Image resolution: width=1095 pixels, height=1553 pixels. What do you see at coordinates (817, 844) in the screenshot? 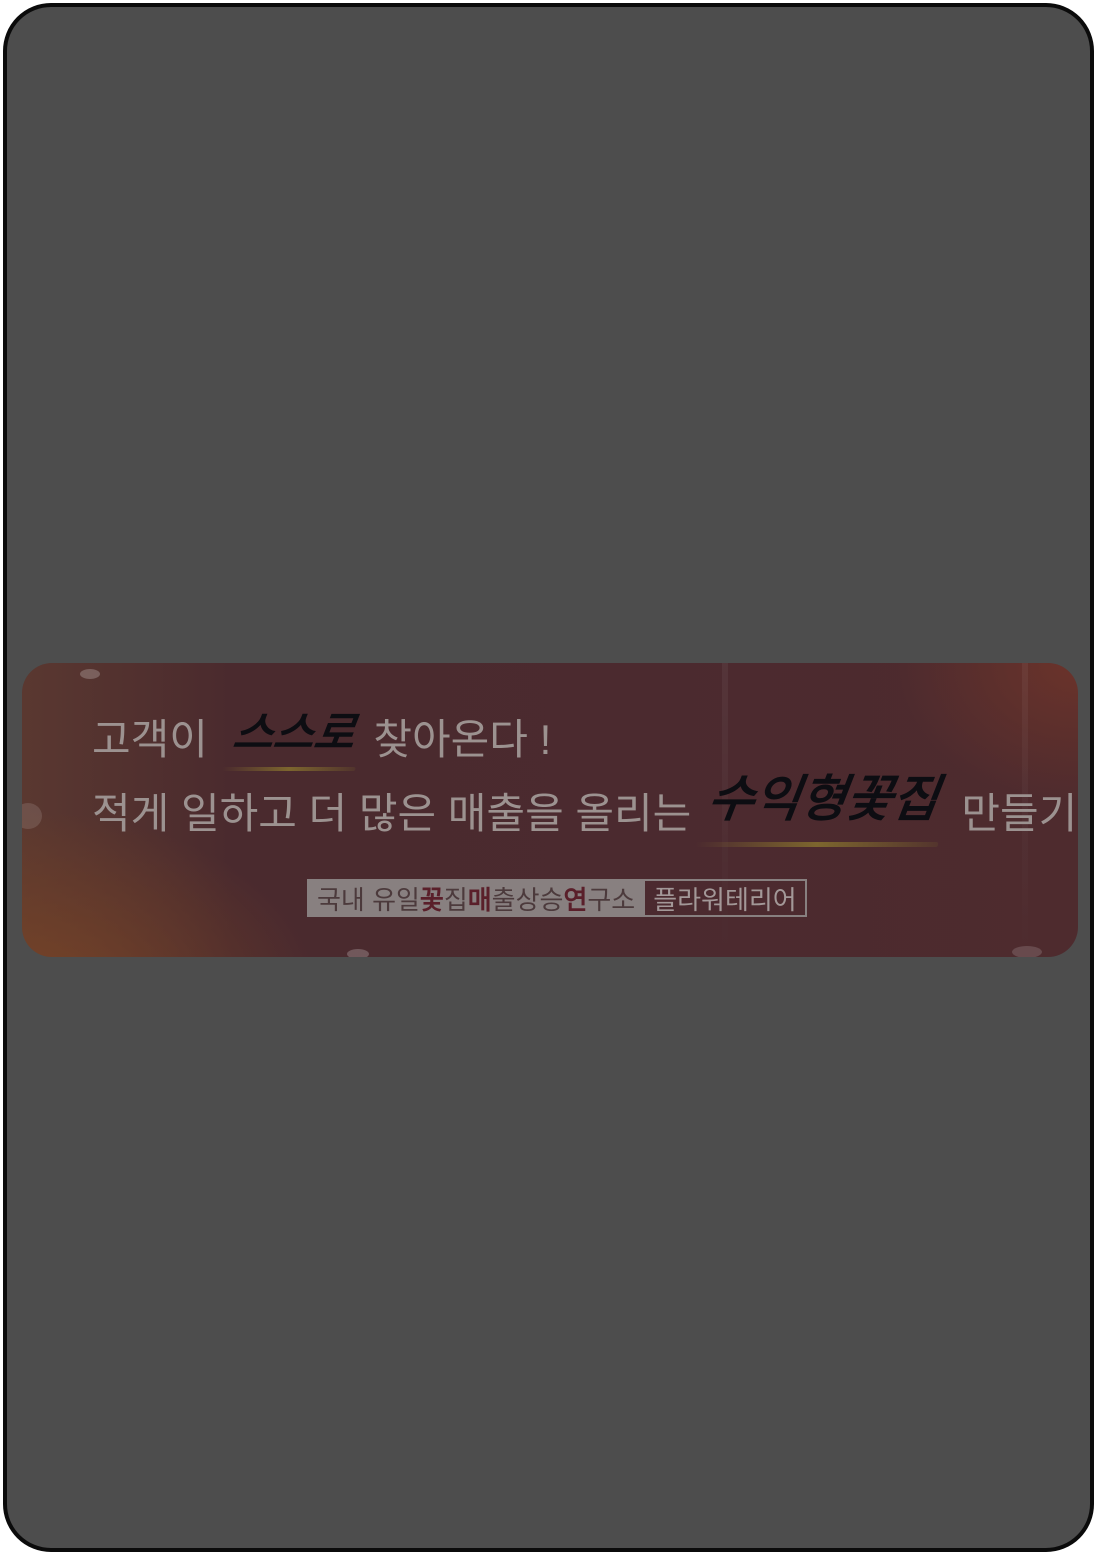
I see `brush-underline` at bounding box center [817, 844].